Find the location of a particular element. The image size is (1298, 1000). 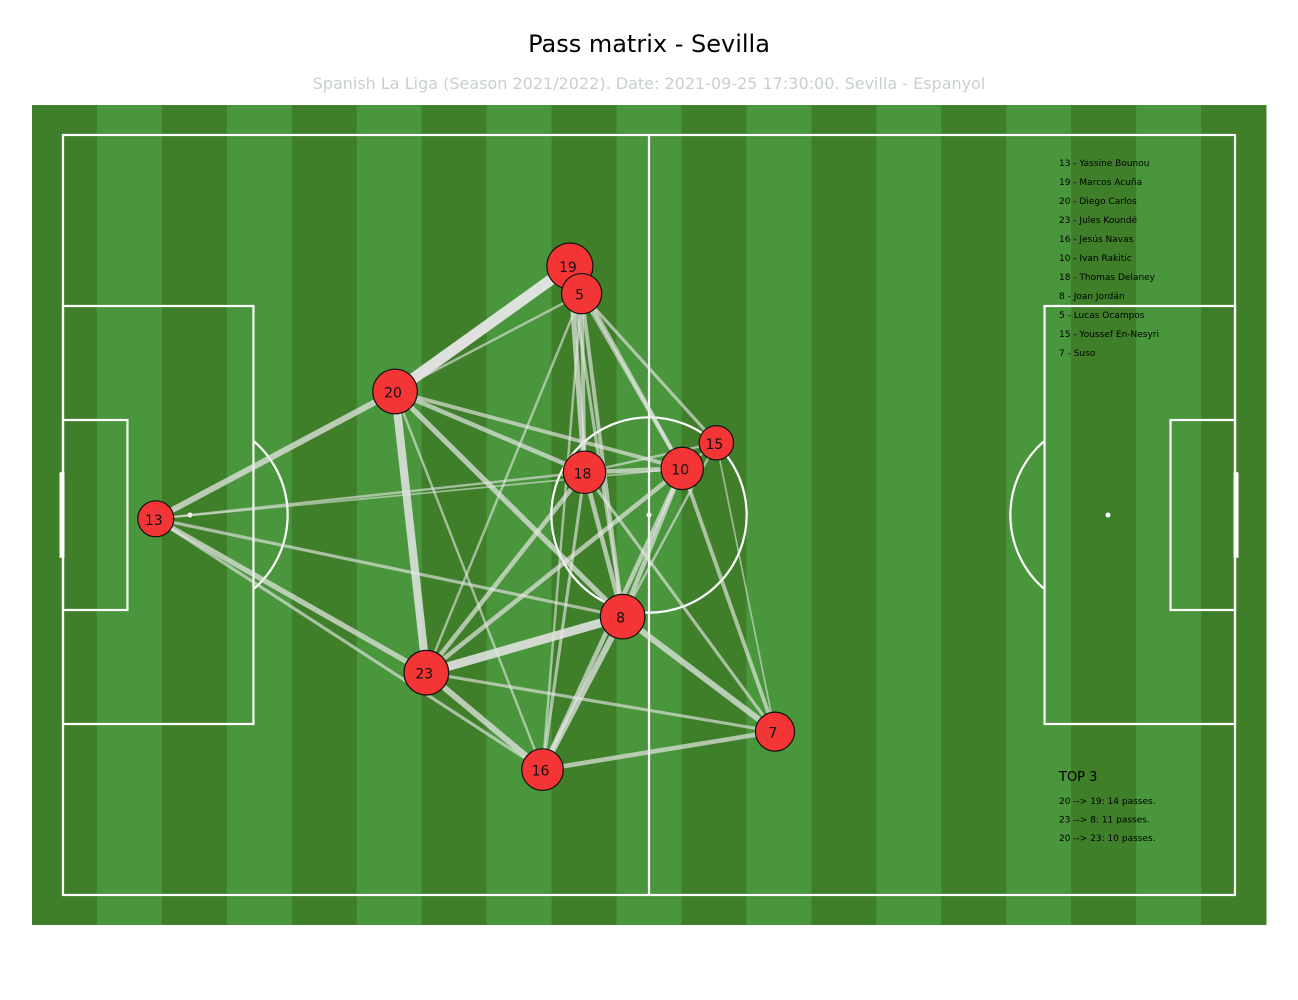

legend-entry: 8 - Joan Jordán is located at coordinates (1092, 297).